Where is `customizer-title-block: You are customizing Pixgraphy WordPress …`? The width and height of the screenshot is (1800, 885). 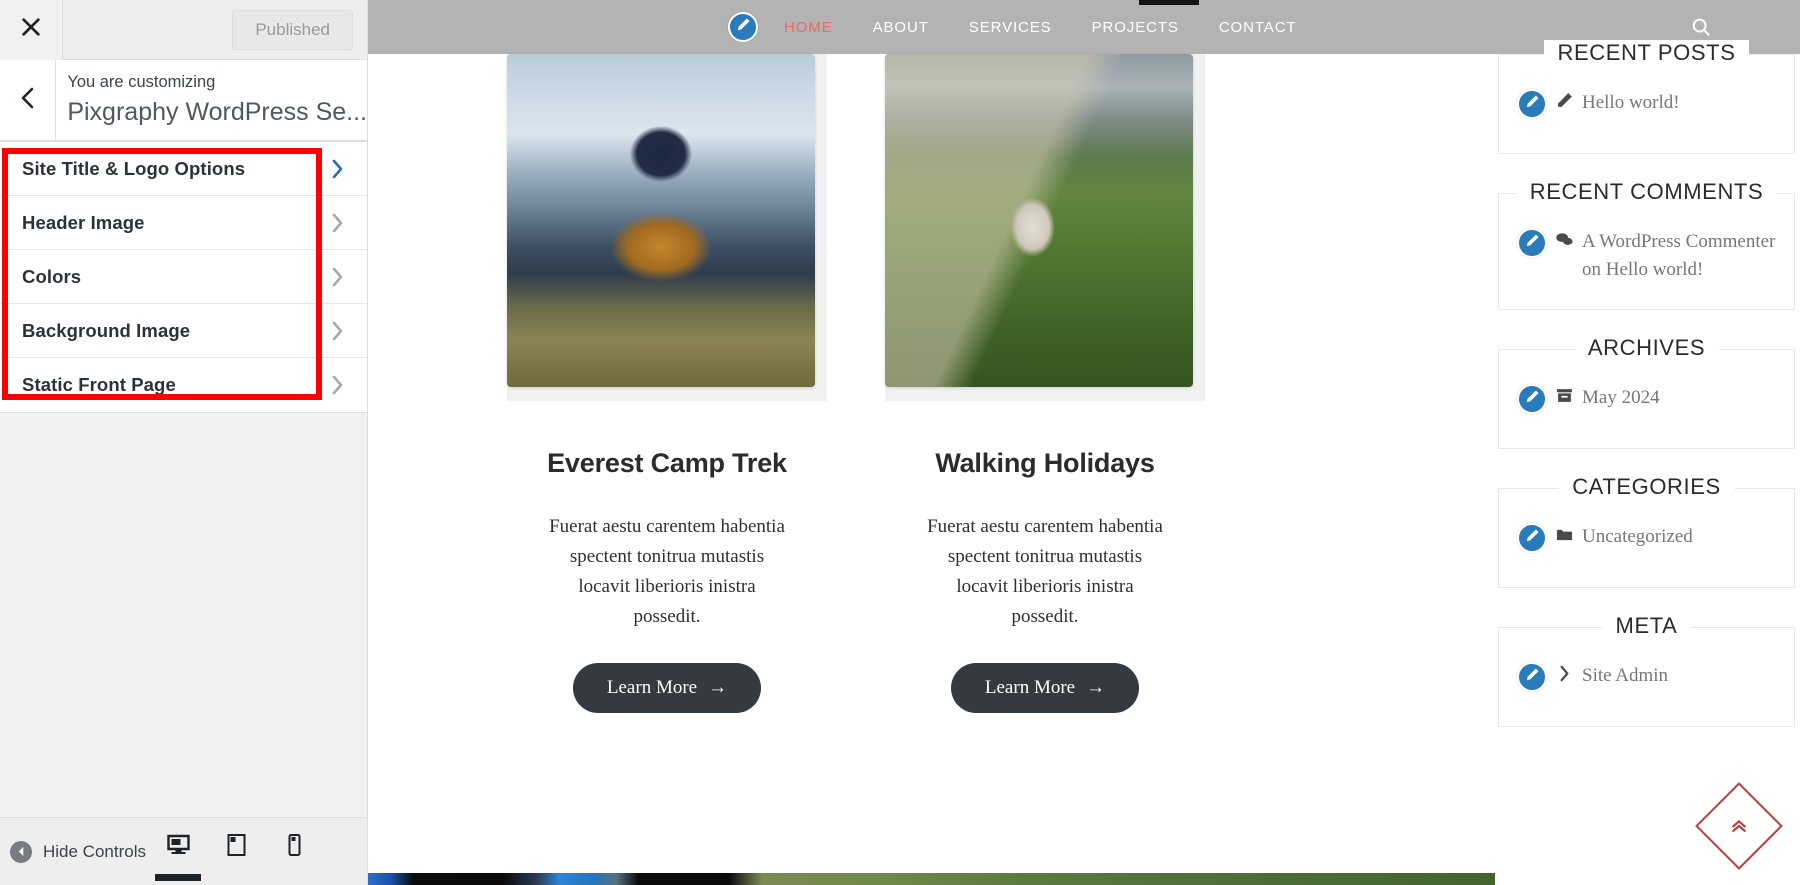
customizer-title-block: You are customizing Pixgraphy WordPress … is located at coordinates (211, 100).